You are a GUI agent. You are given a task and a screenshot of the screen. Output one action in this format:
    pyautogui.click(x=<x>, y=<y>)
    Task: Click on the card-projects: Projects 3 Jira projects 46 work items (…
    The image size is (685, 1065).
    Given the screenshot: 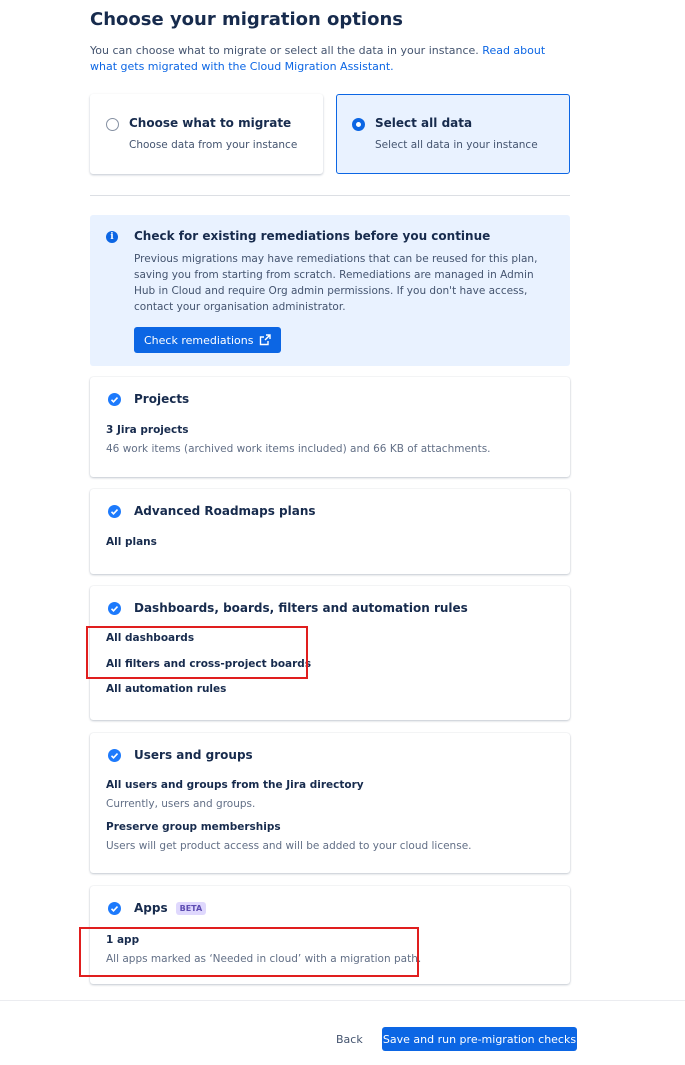 What is the action you would take?
    pyautogui.click(x=330, y=427)
    